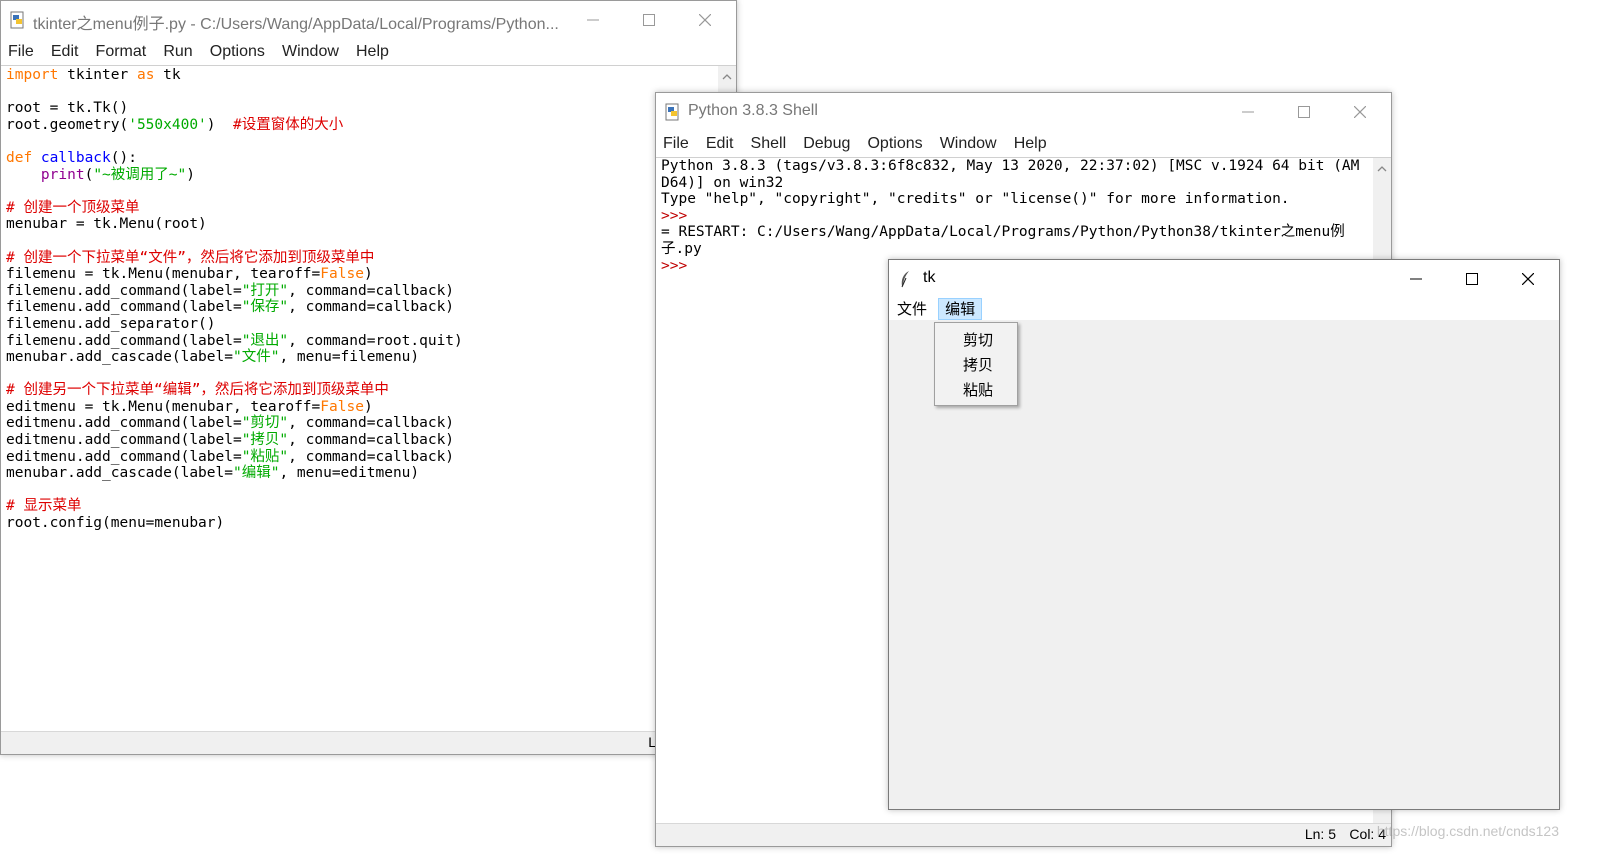 The height and width of the screenshot is (868, 1607). Describe the element at coordinates (826, 144) in the screenshot. I see `menu-debug: Debug` at that location.